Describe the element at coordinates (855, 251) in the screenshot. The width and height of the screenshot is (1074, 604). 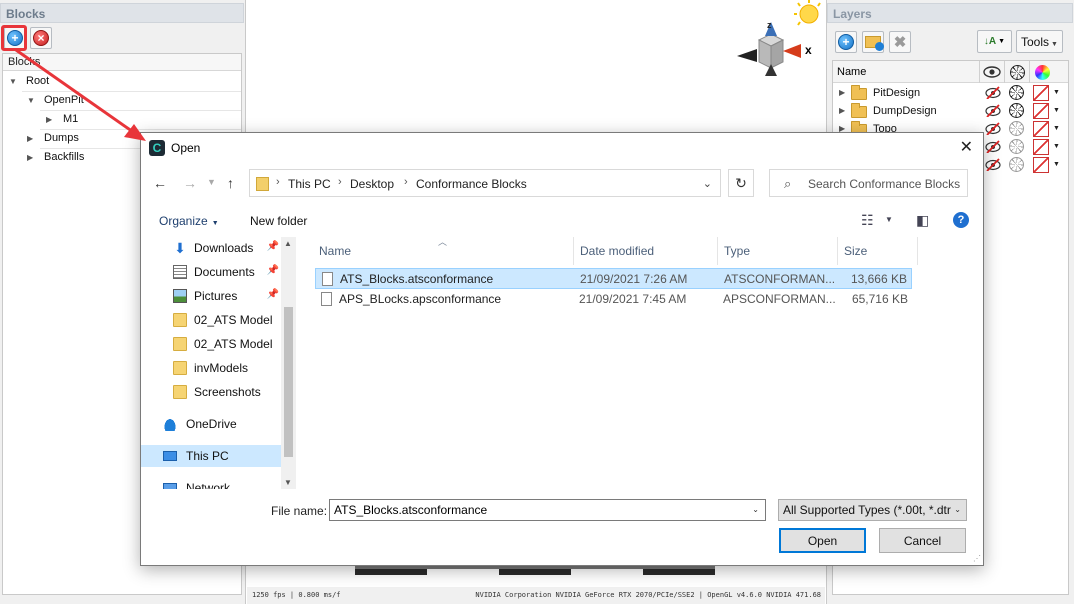
I see `size-column-header: Size` at that location.